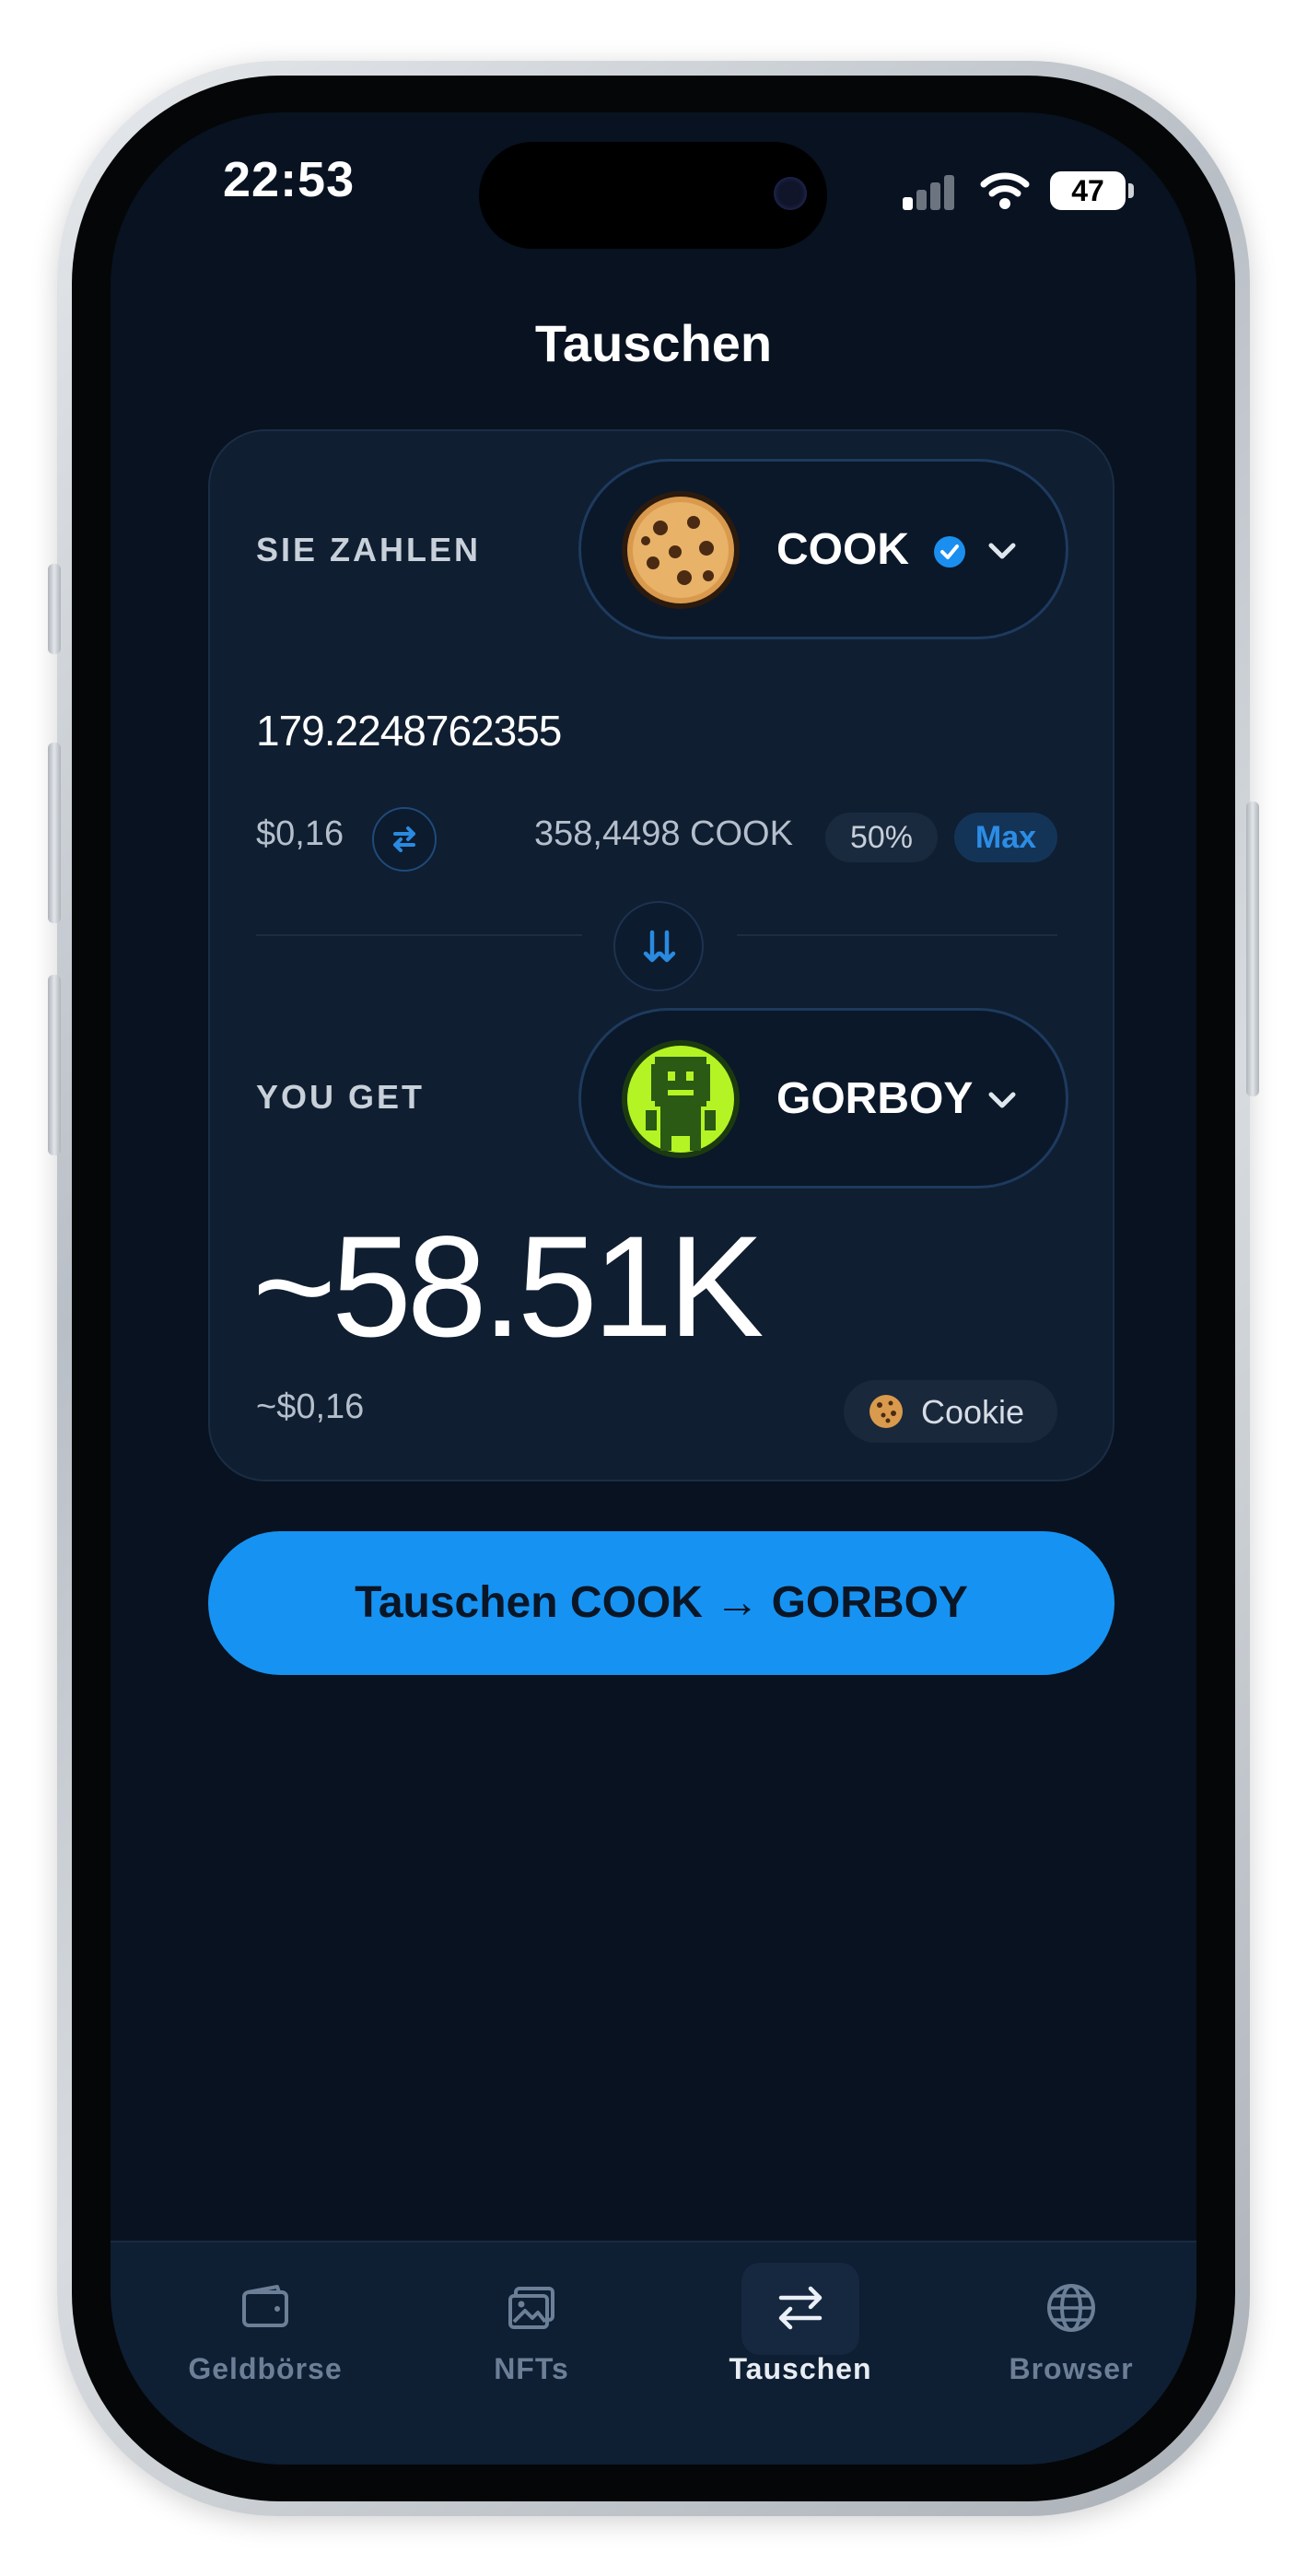 The image size is (1307, 2576). I want to click on toggle-currency-button, so click(404, 839).